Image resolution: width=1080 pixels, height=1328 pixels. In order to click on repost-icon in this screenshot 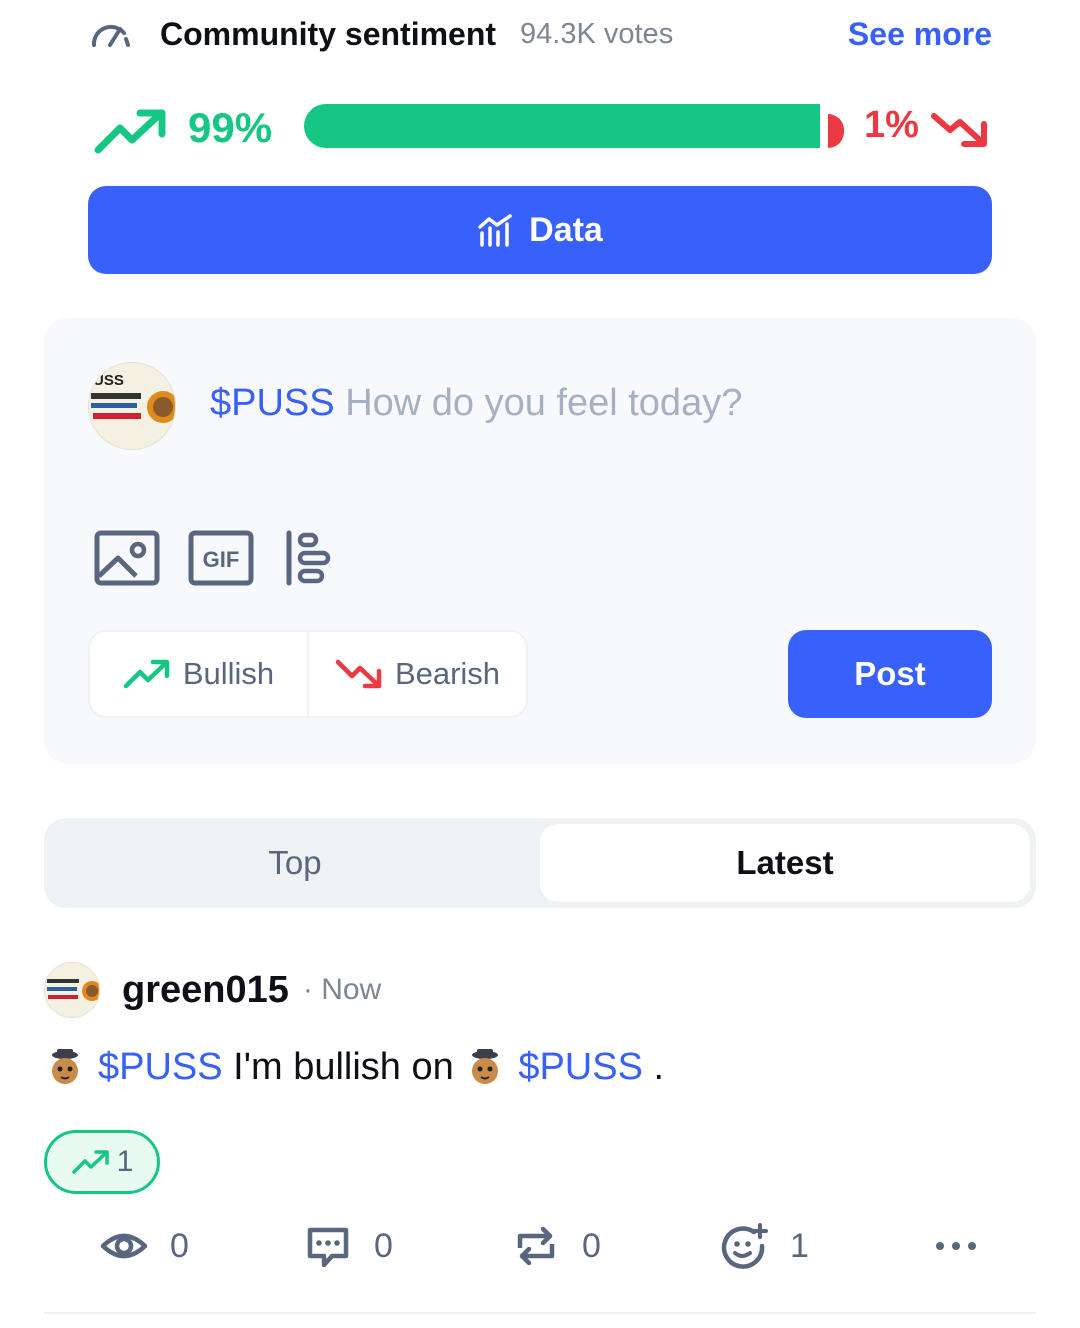, I will do `click(536, 1246)`.